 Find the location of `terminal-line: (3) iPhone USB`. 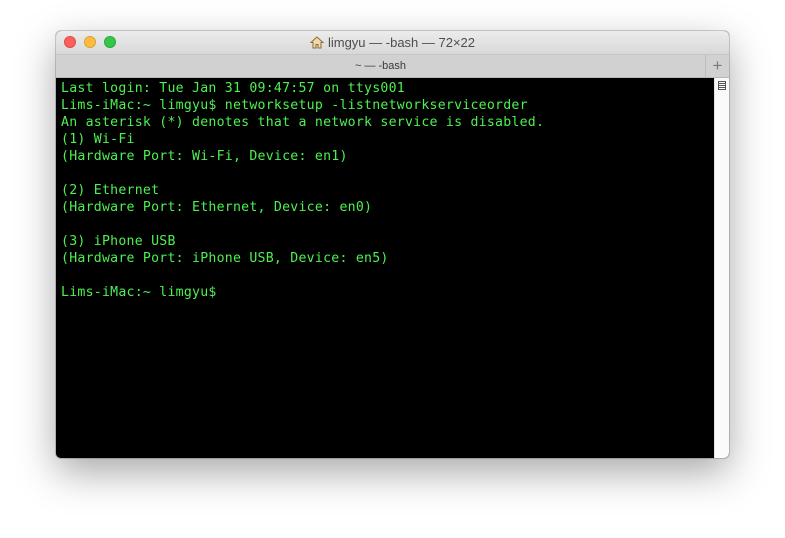

terminal-line: (3) iPhone USB is located at coordinates (118, 241).